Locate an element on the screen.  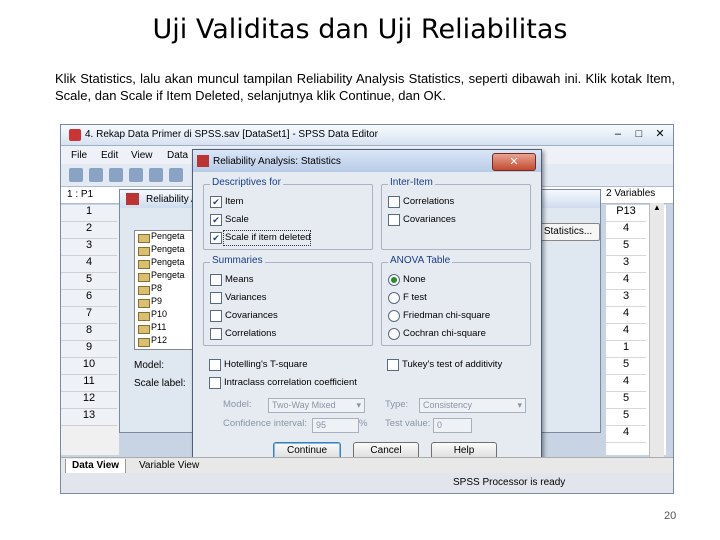
test-value-input: 0 is located at coordinates (452, 425).